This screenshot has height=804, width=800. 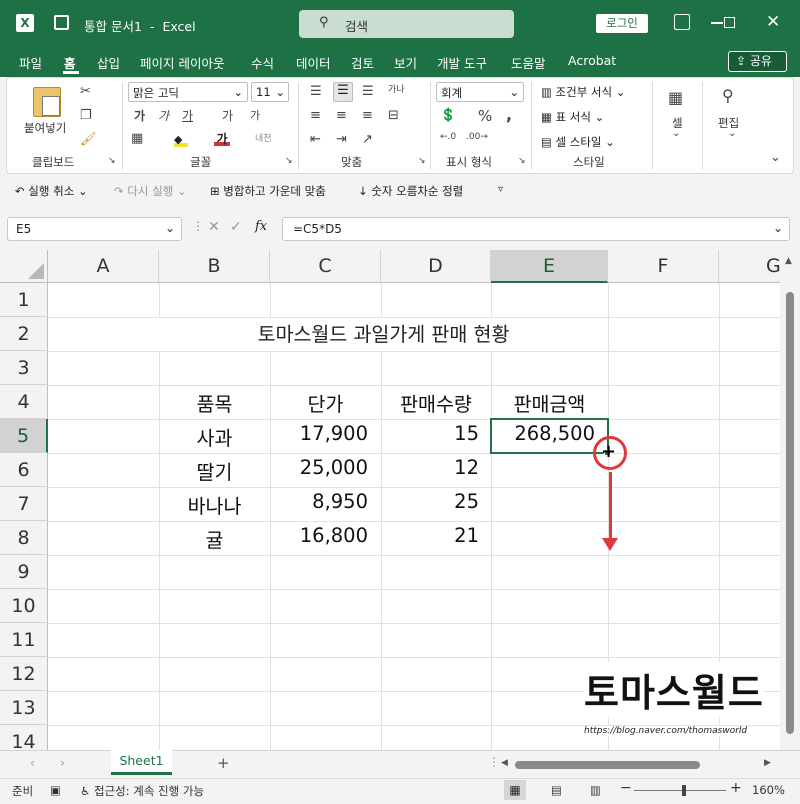 I want to click on merge-center-button: ⊞ 병합하고 가운데 맞춤, so click(x=268, y=191).